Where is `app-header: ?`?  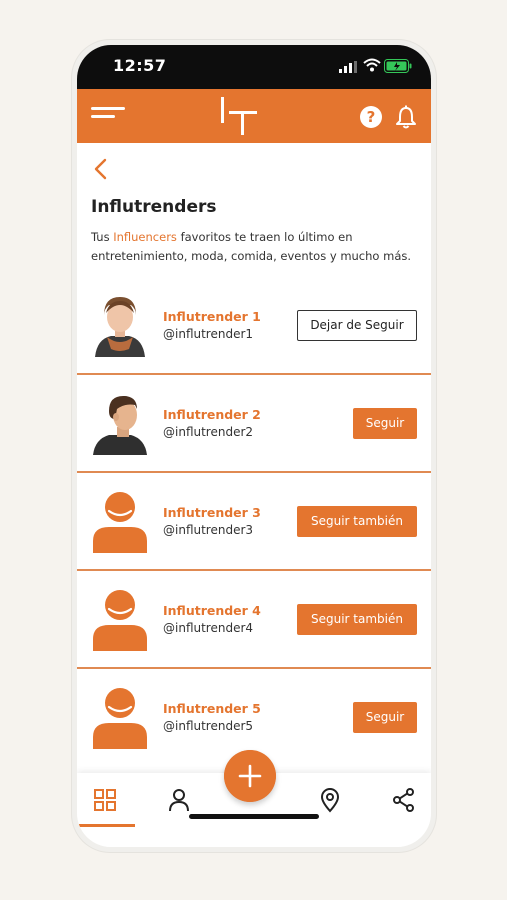
app-header: ? is located at coordinates (254, 116).